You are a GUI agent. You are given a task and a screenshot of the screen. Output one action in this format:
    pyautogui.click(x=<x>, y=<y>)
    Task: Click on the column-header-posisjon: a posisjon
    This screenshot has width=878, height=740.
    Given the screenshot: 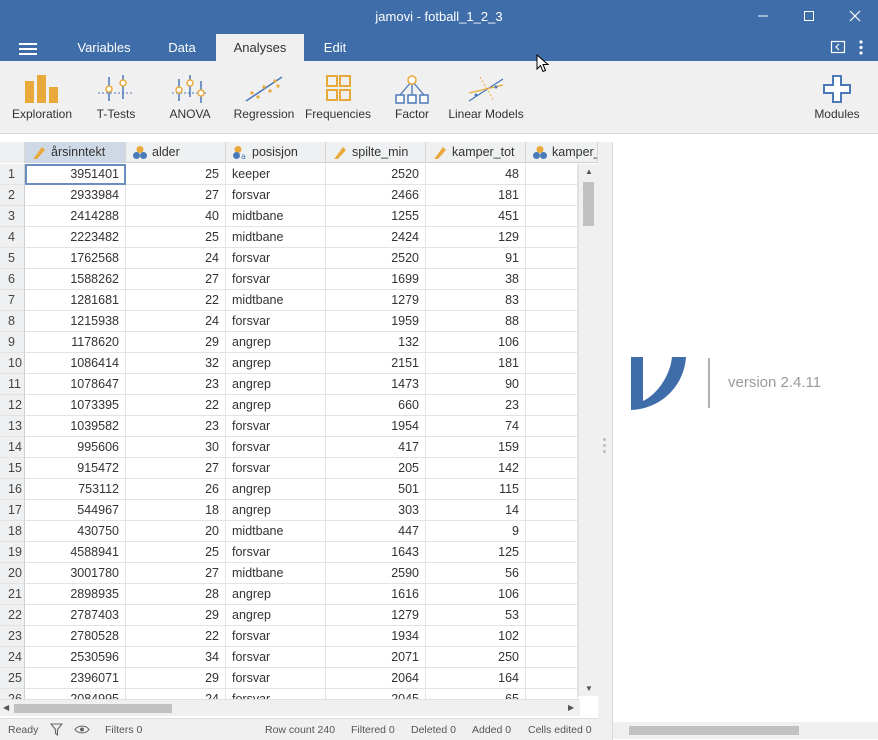 What is the action you would take?
    pyautogui.click(x=276, y=152)
    